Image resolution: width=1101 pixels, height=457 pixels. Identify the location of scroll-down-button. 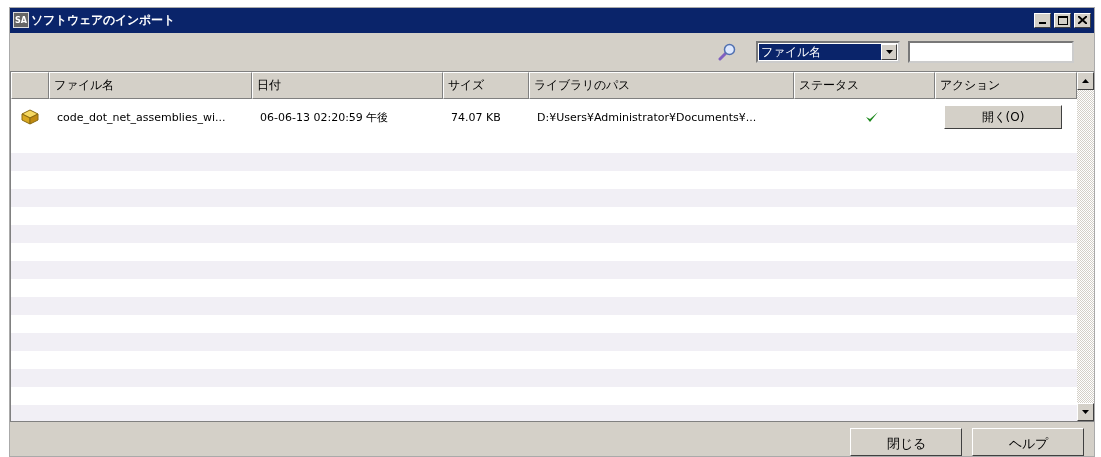
(1085, 412).